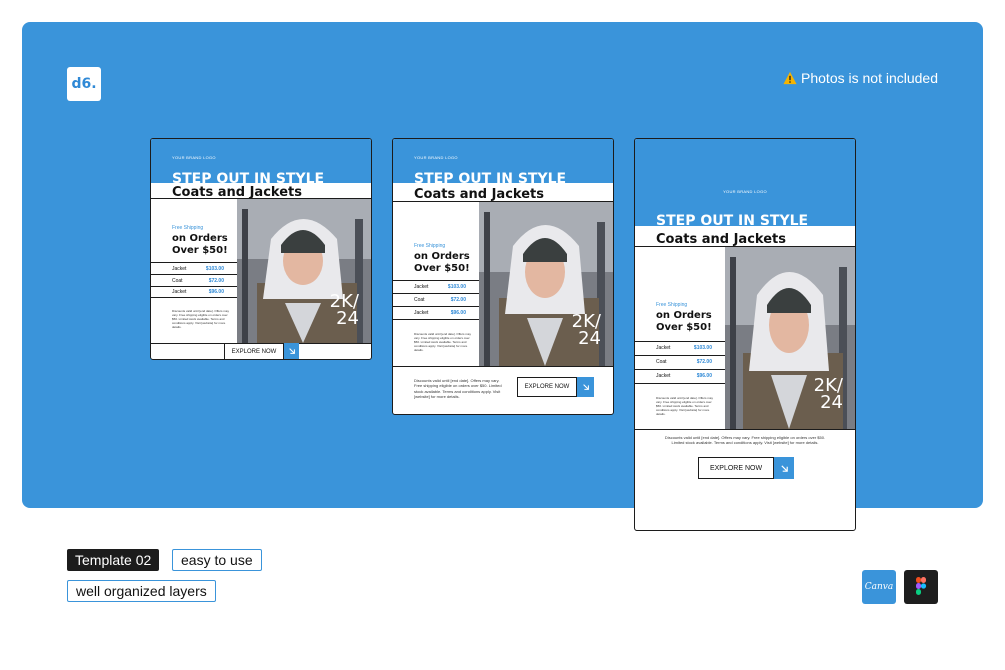 This screenshot has width=1005, height=670. I want to click on brand-logo: d6., so click(84, 84).